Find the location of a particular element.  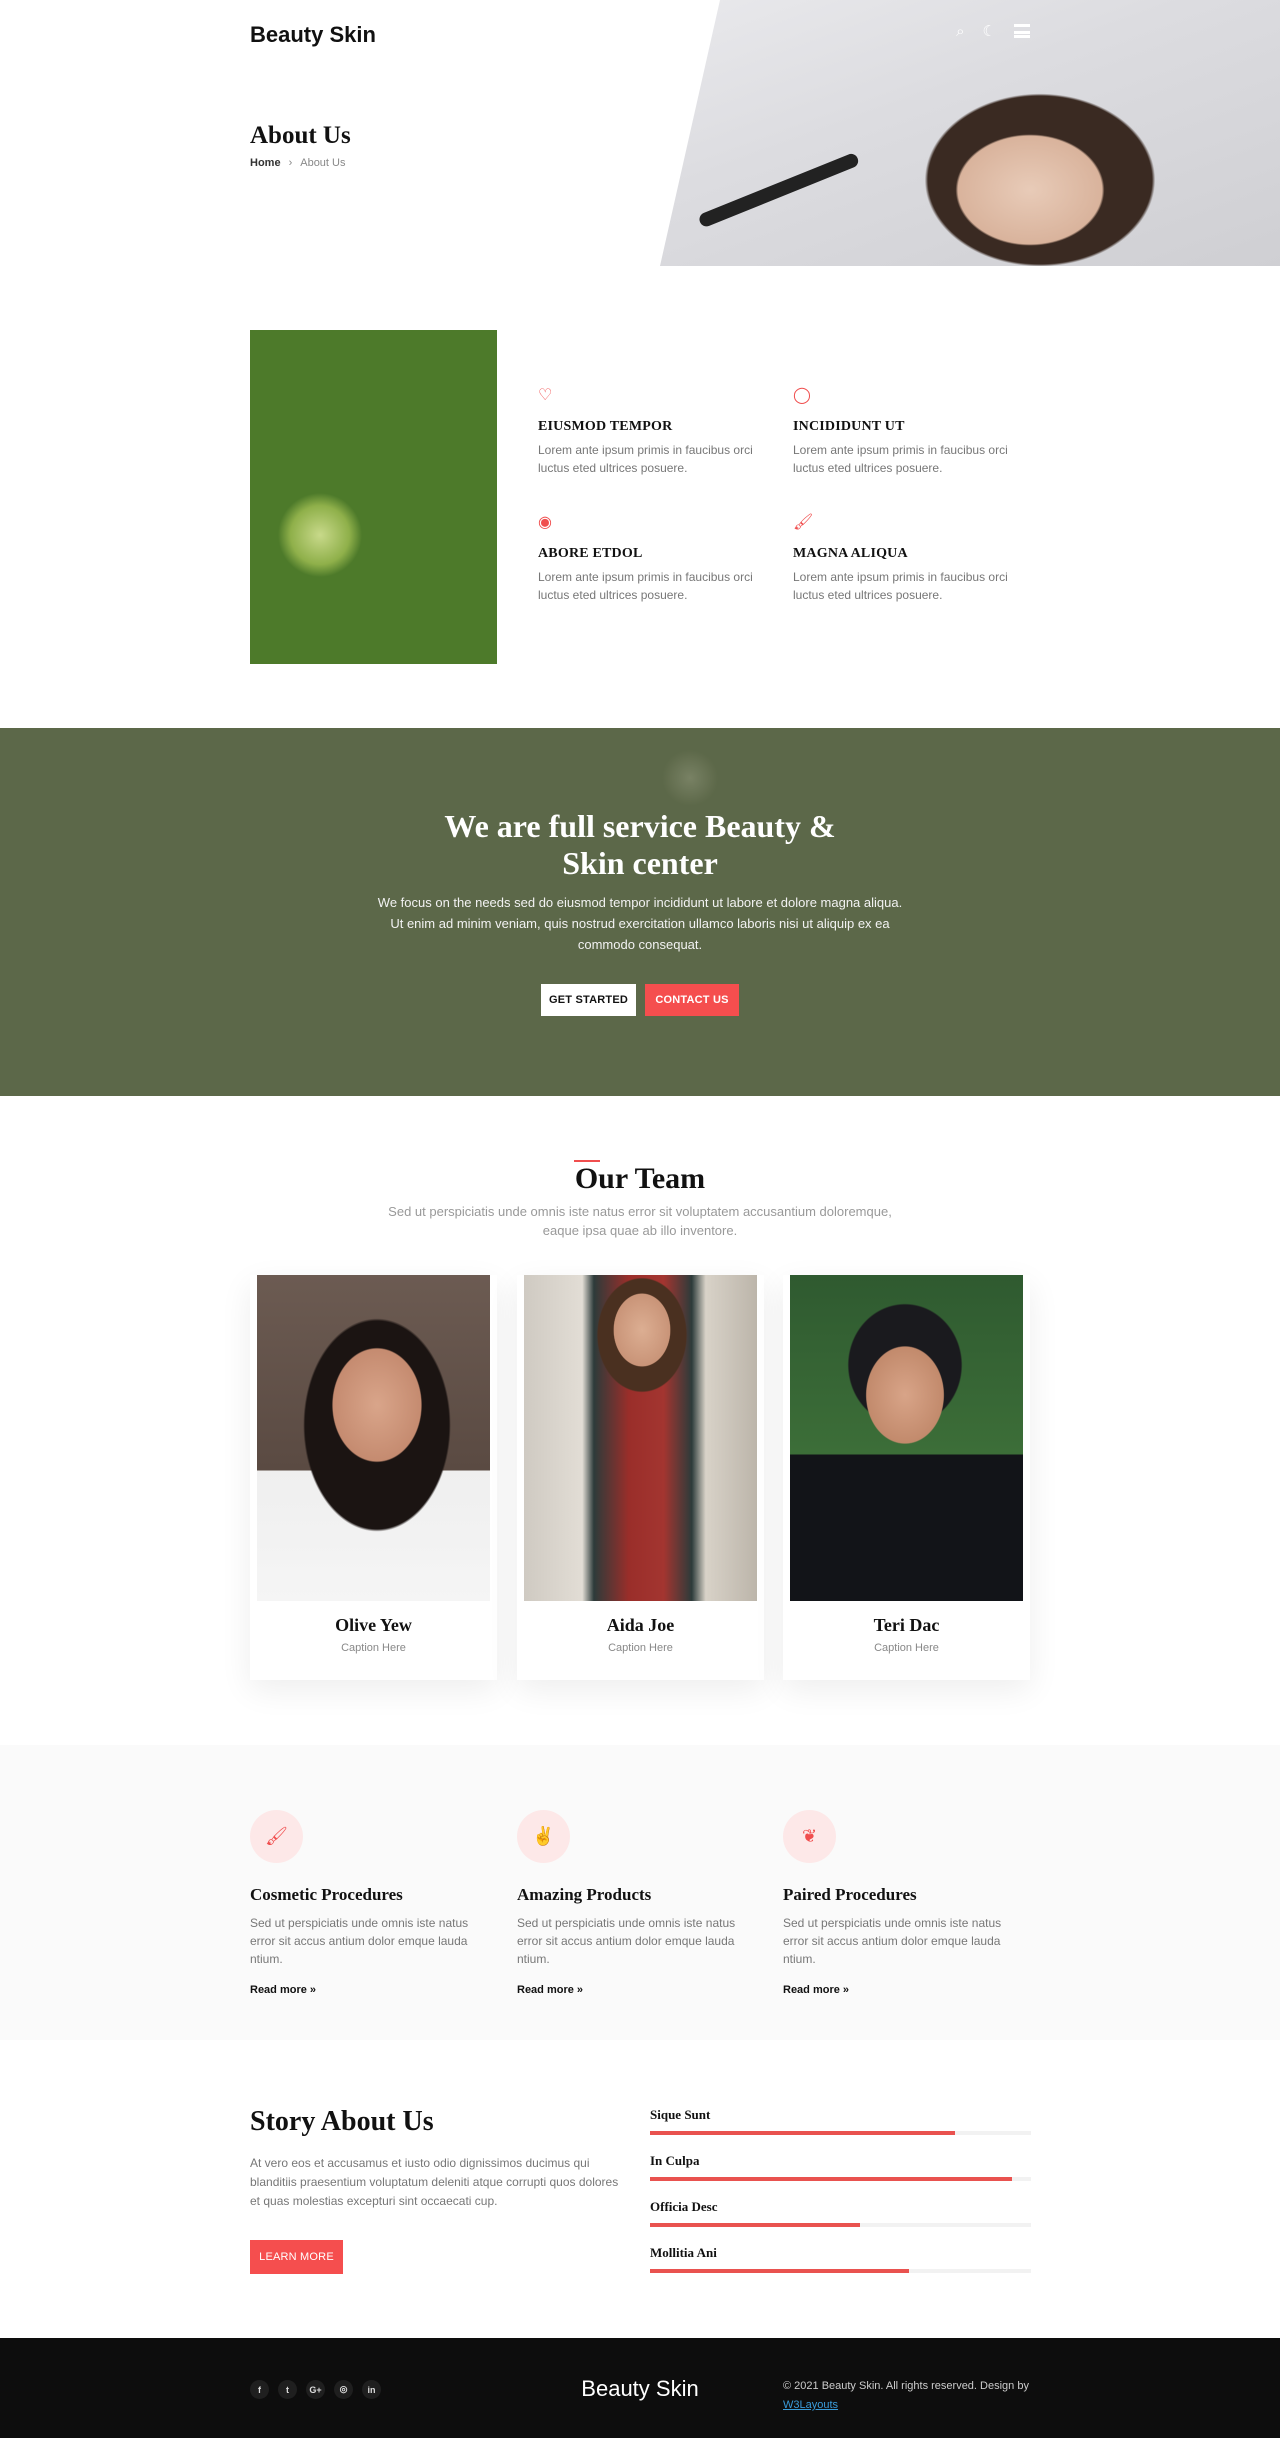

menu-icon is located at coordinates (1022, 31).